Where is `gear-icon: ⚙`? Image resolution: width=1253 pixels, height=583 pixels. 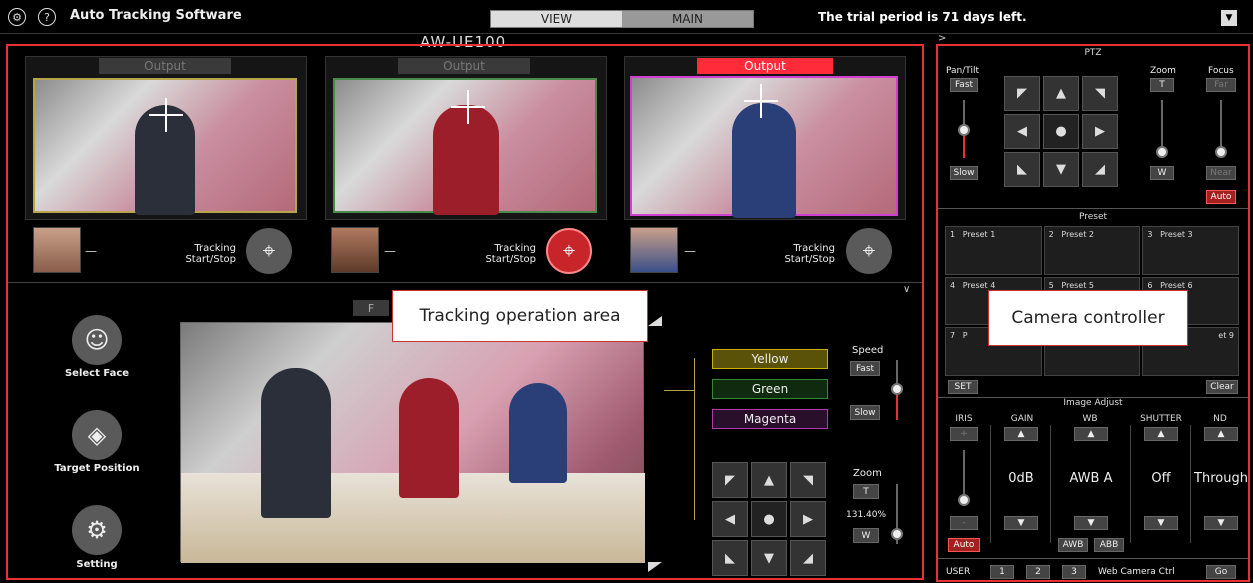 gear-icon: ⚙ is located at coordinates (17, 17).